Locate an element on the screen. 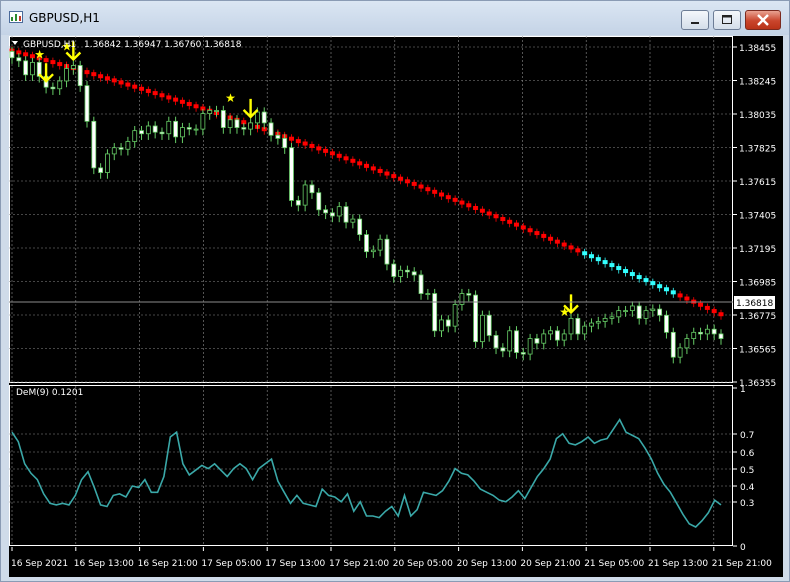 The width and height of the screenshot is (790, 582). maximize-button is located at coordinates (727, 20).